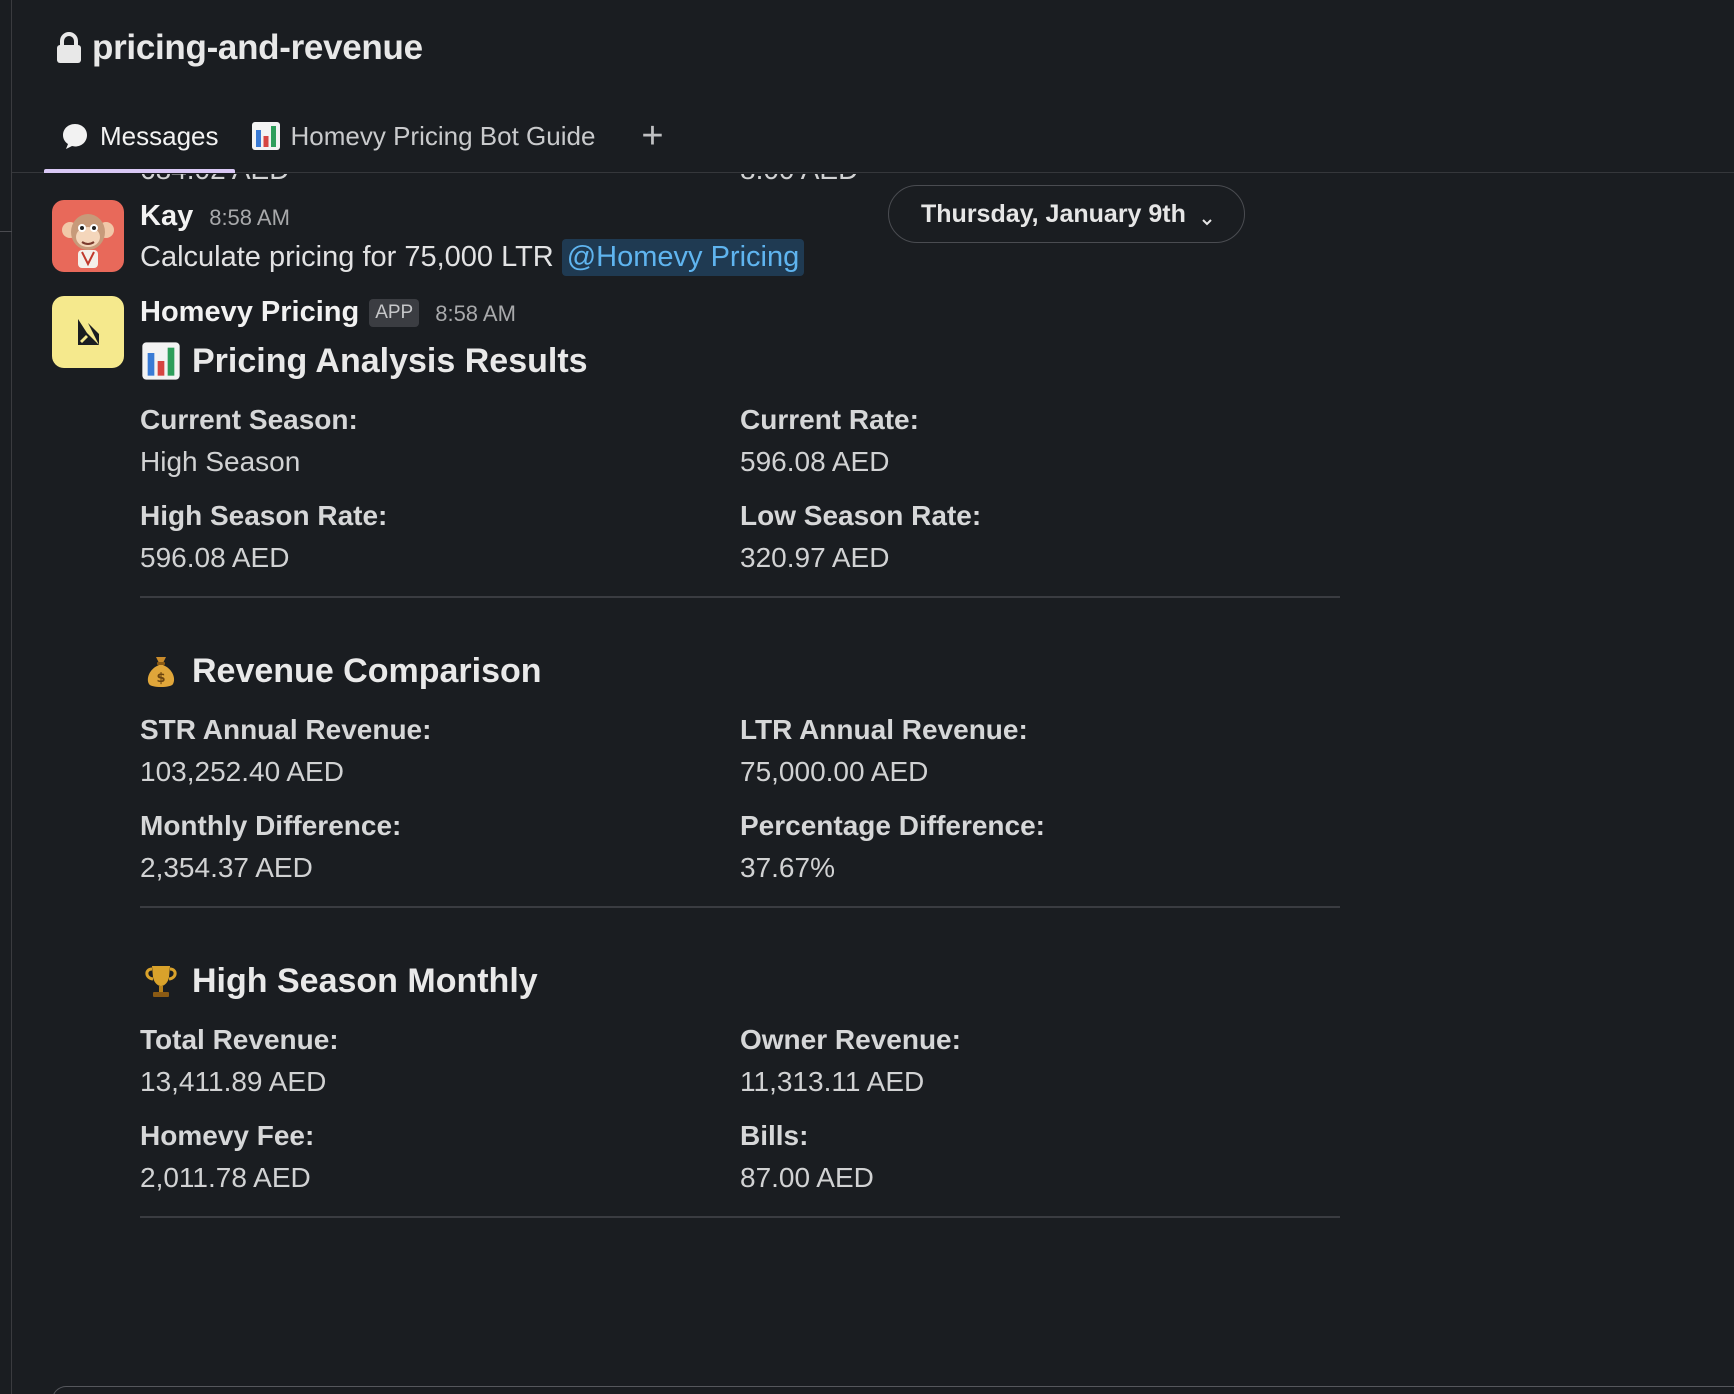 The image size is (1734, 1394). Describe the element at coordinates (850, 1039) in the screenshot. I see `field-label: Owner Revenue:` at that location.